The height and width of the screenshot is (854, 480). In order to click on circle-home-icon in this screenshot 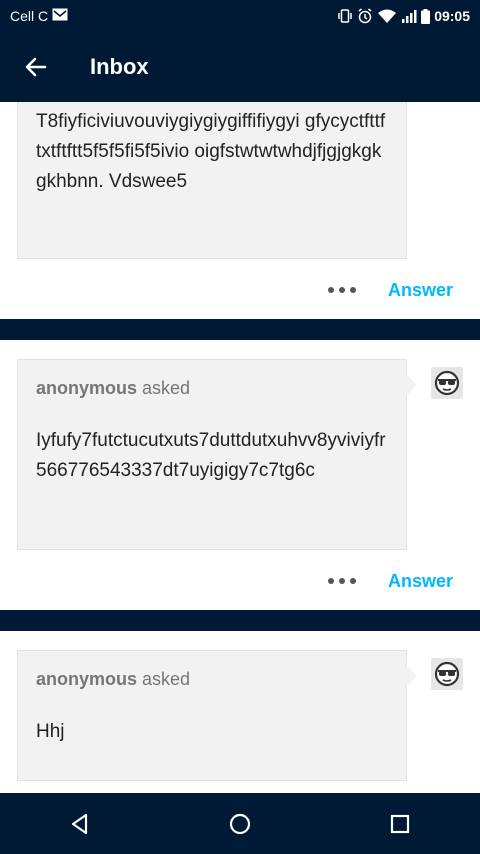, I will do `click(240, 823)`.